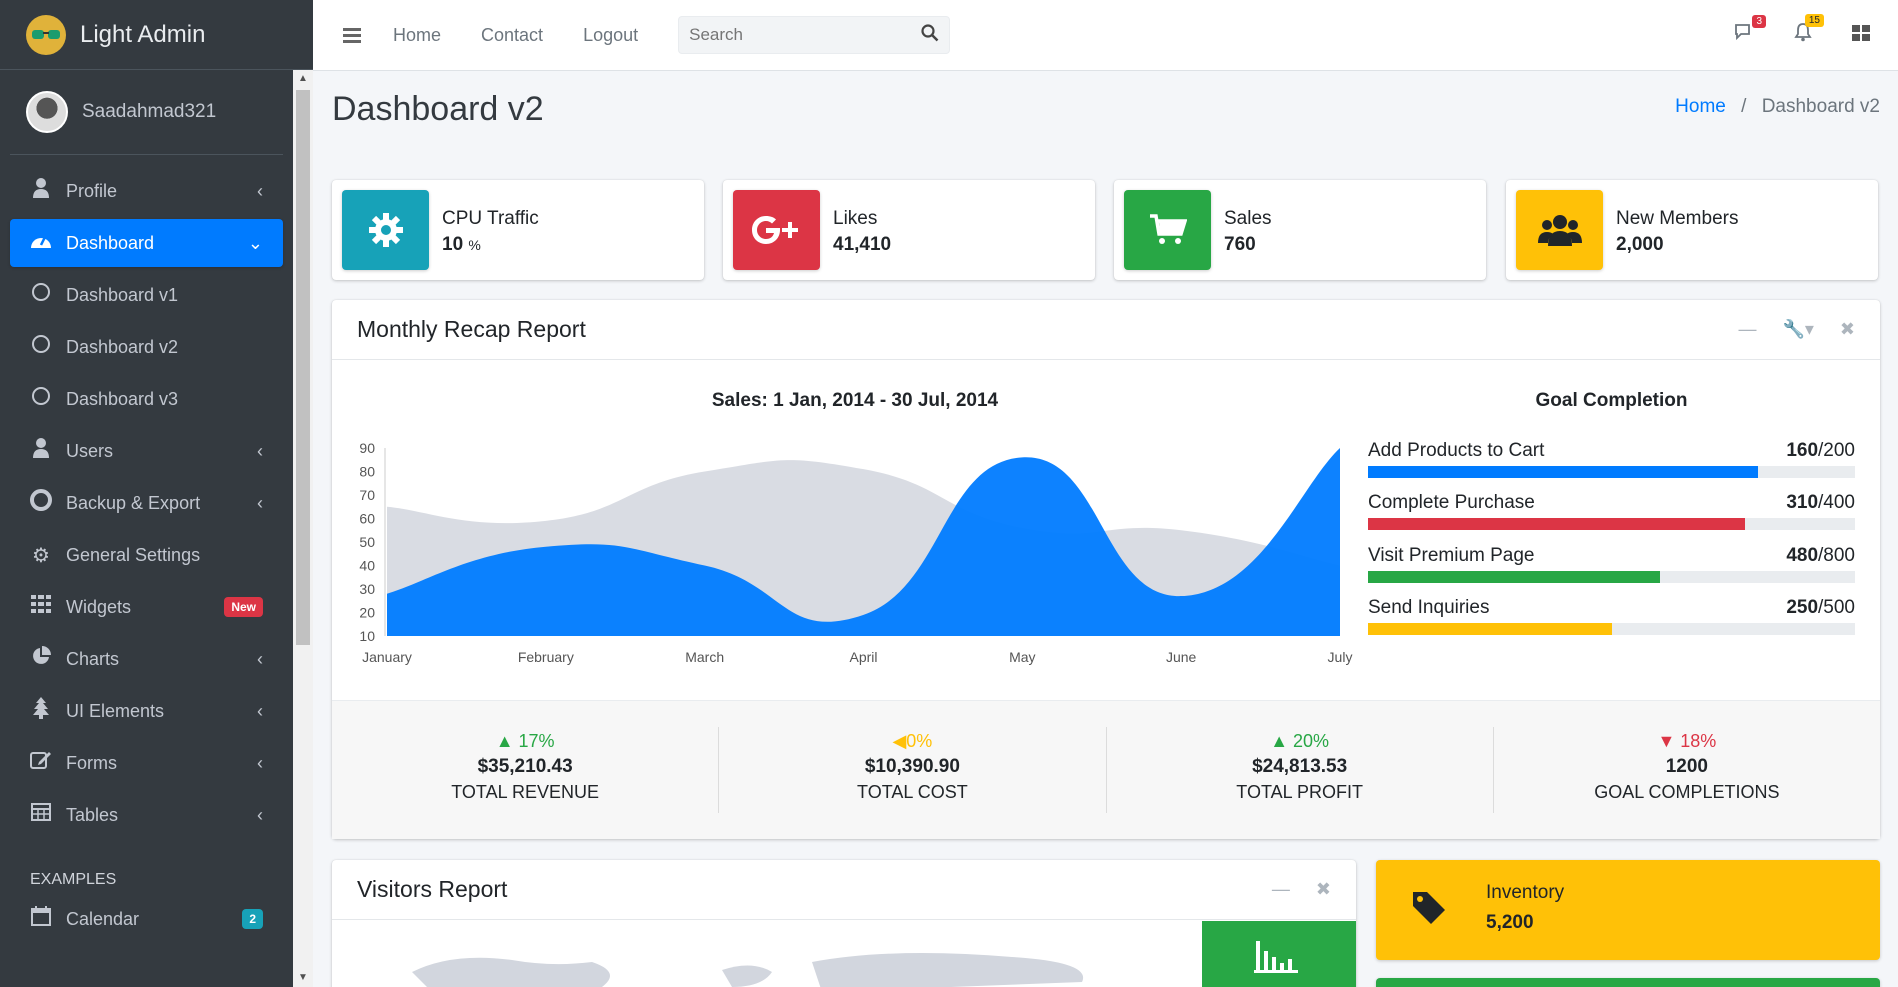 Image resolution: width=1898 pixels, height=987 pixels. I want to click on stat-percent: ◀0%, so click(912, 741).